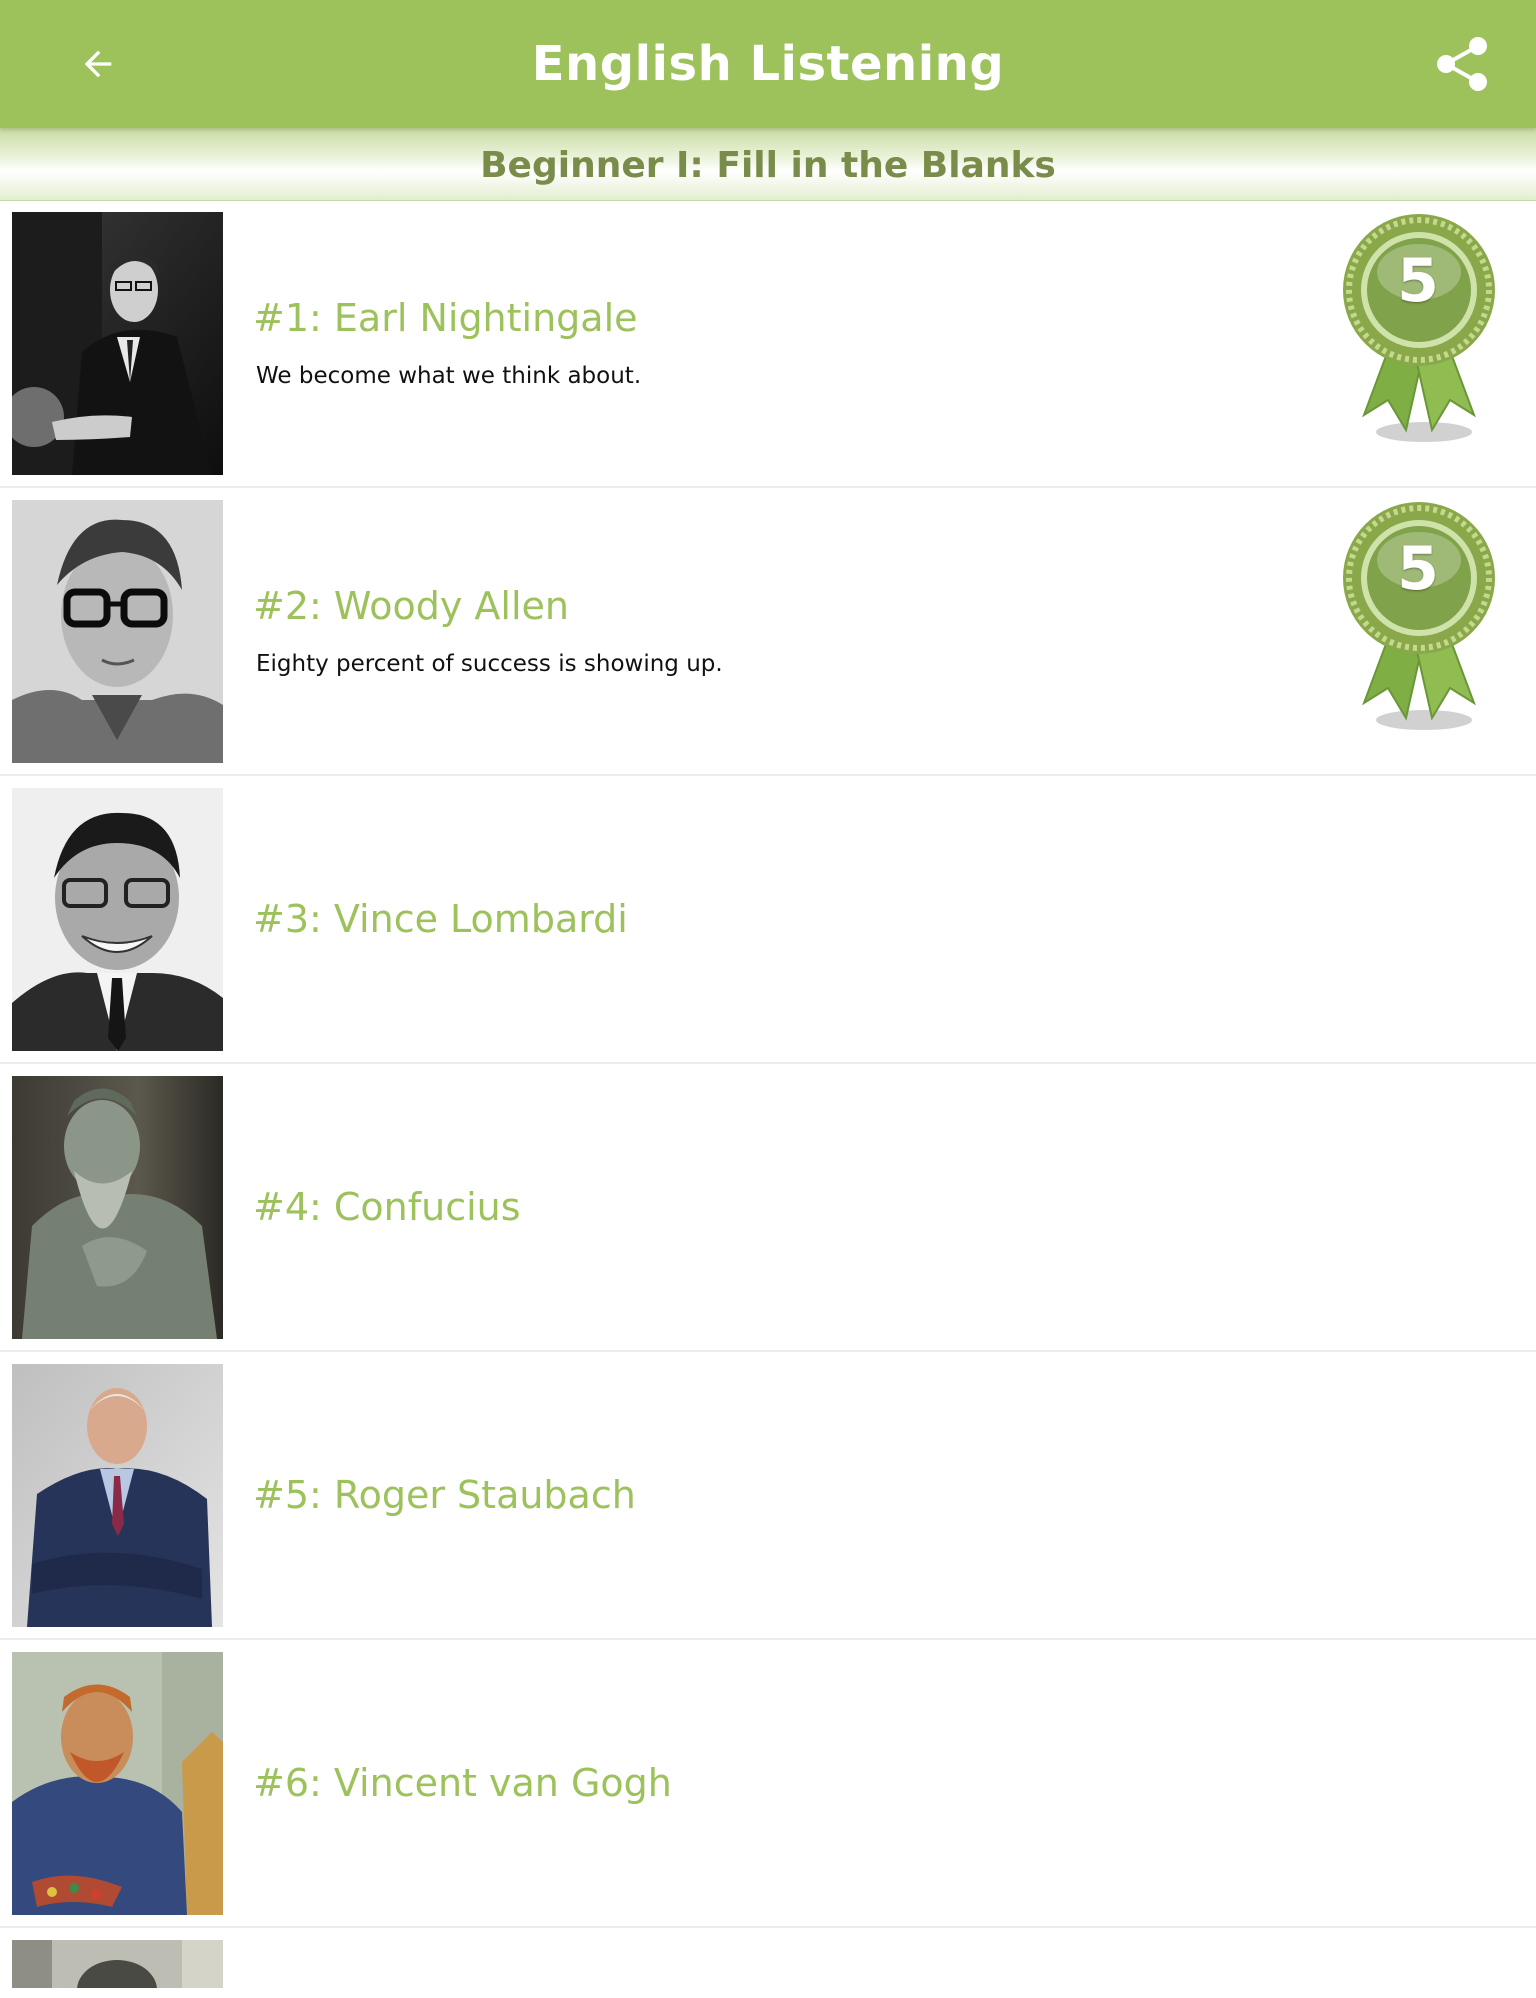 The image size is (1536, 1998). I want to click on lesson-portrait, so click(117, 1964).